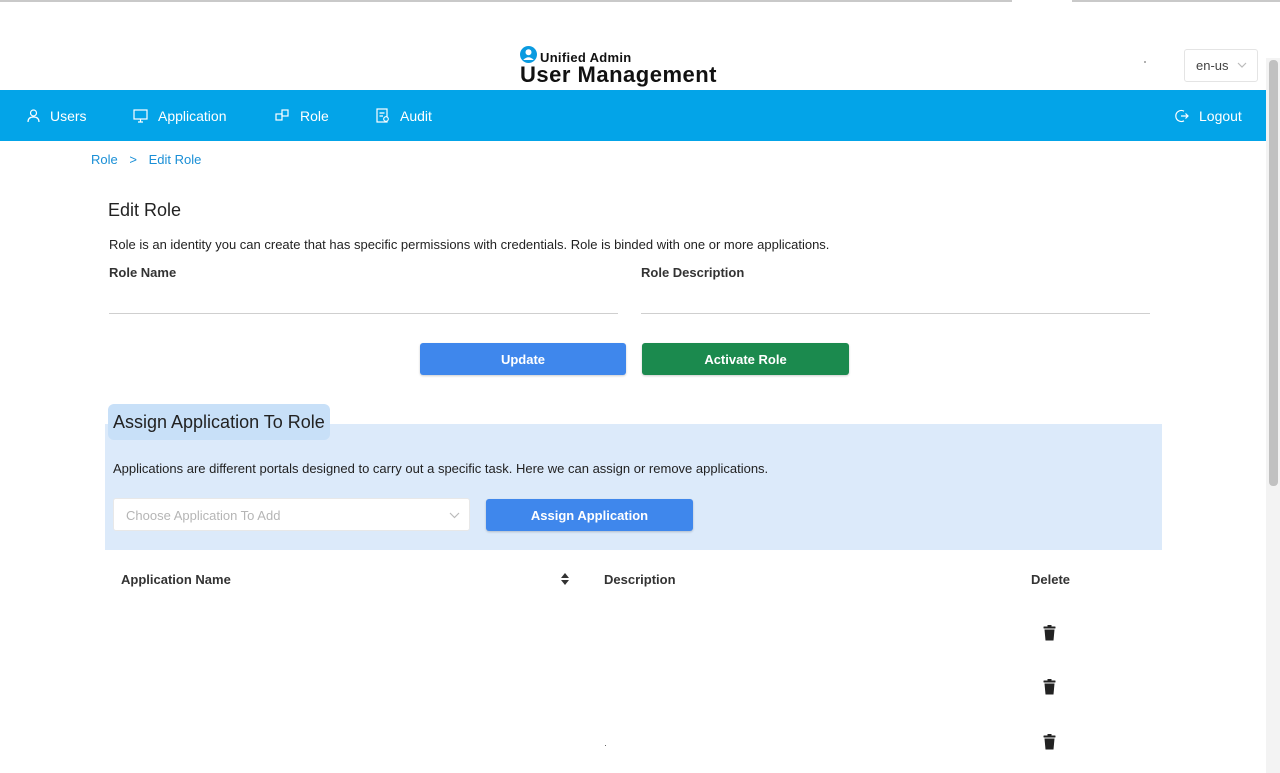 The width and height of the screenshot is (1280, 773). What do you see at coordinates (1273, 273) in the screenshot?
I see `page-scrollbar-thumb` at bounding box center [1273, 273].